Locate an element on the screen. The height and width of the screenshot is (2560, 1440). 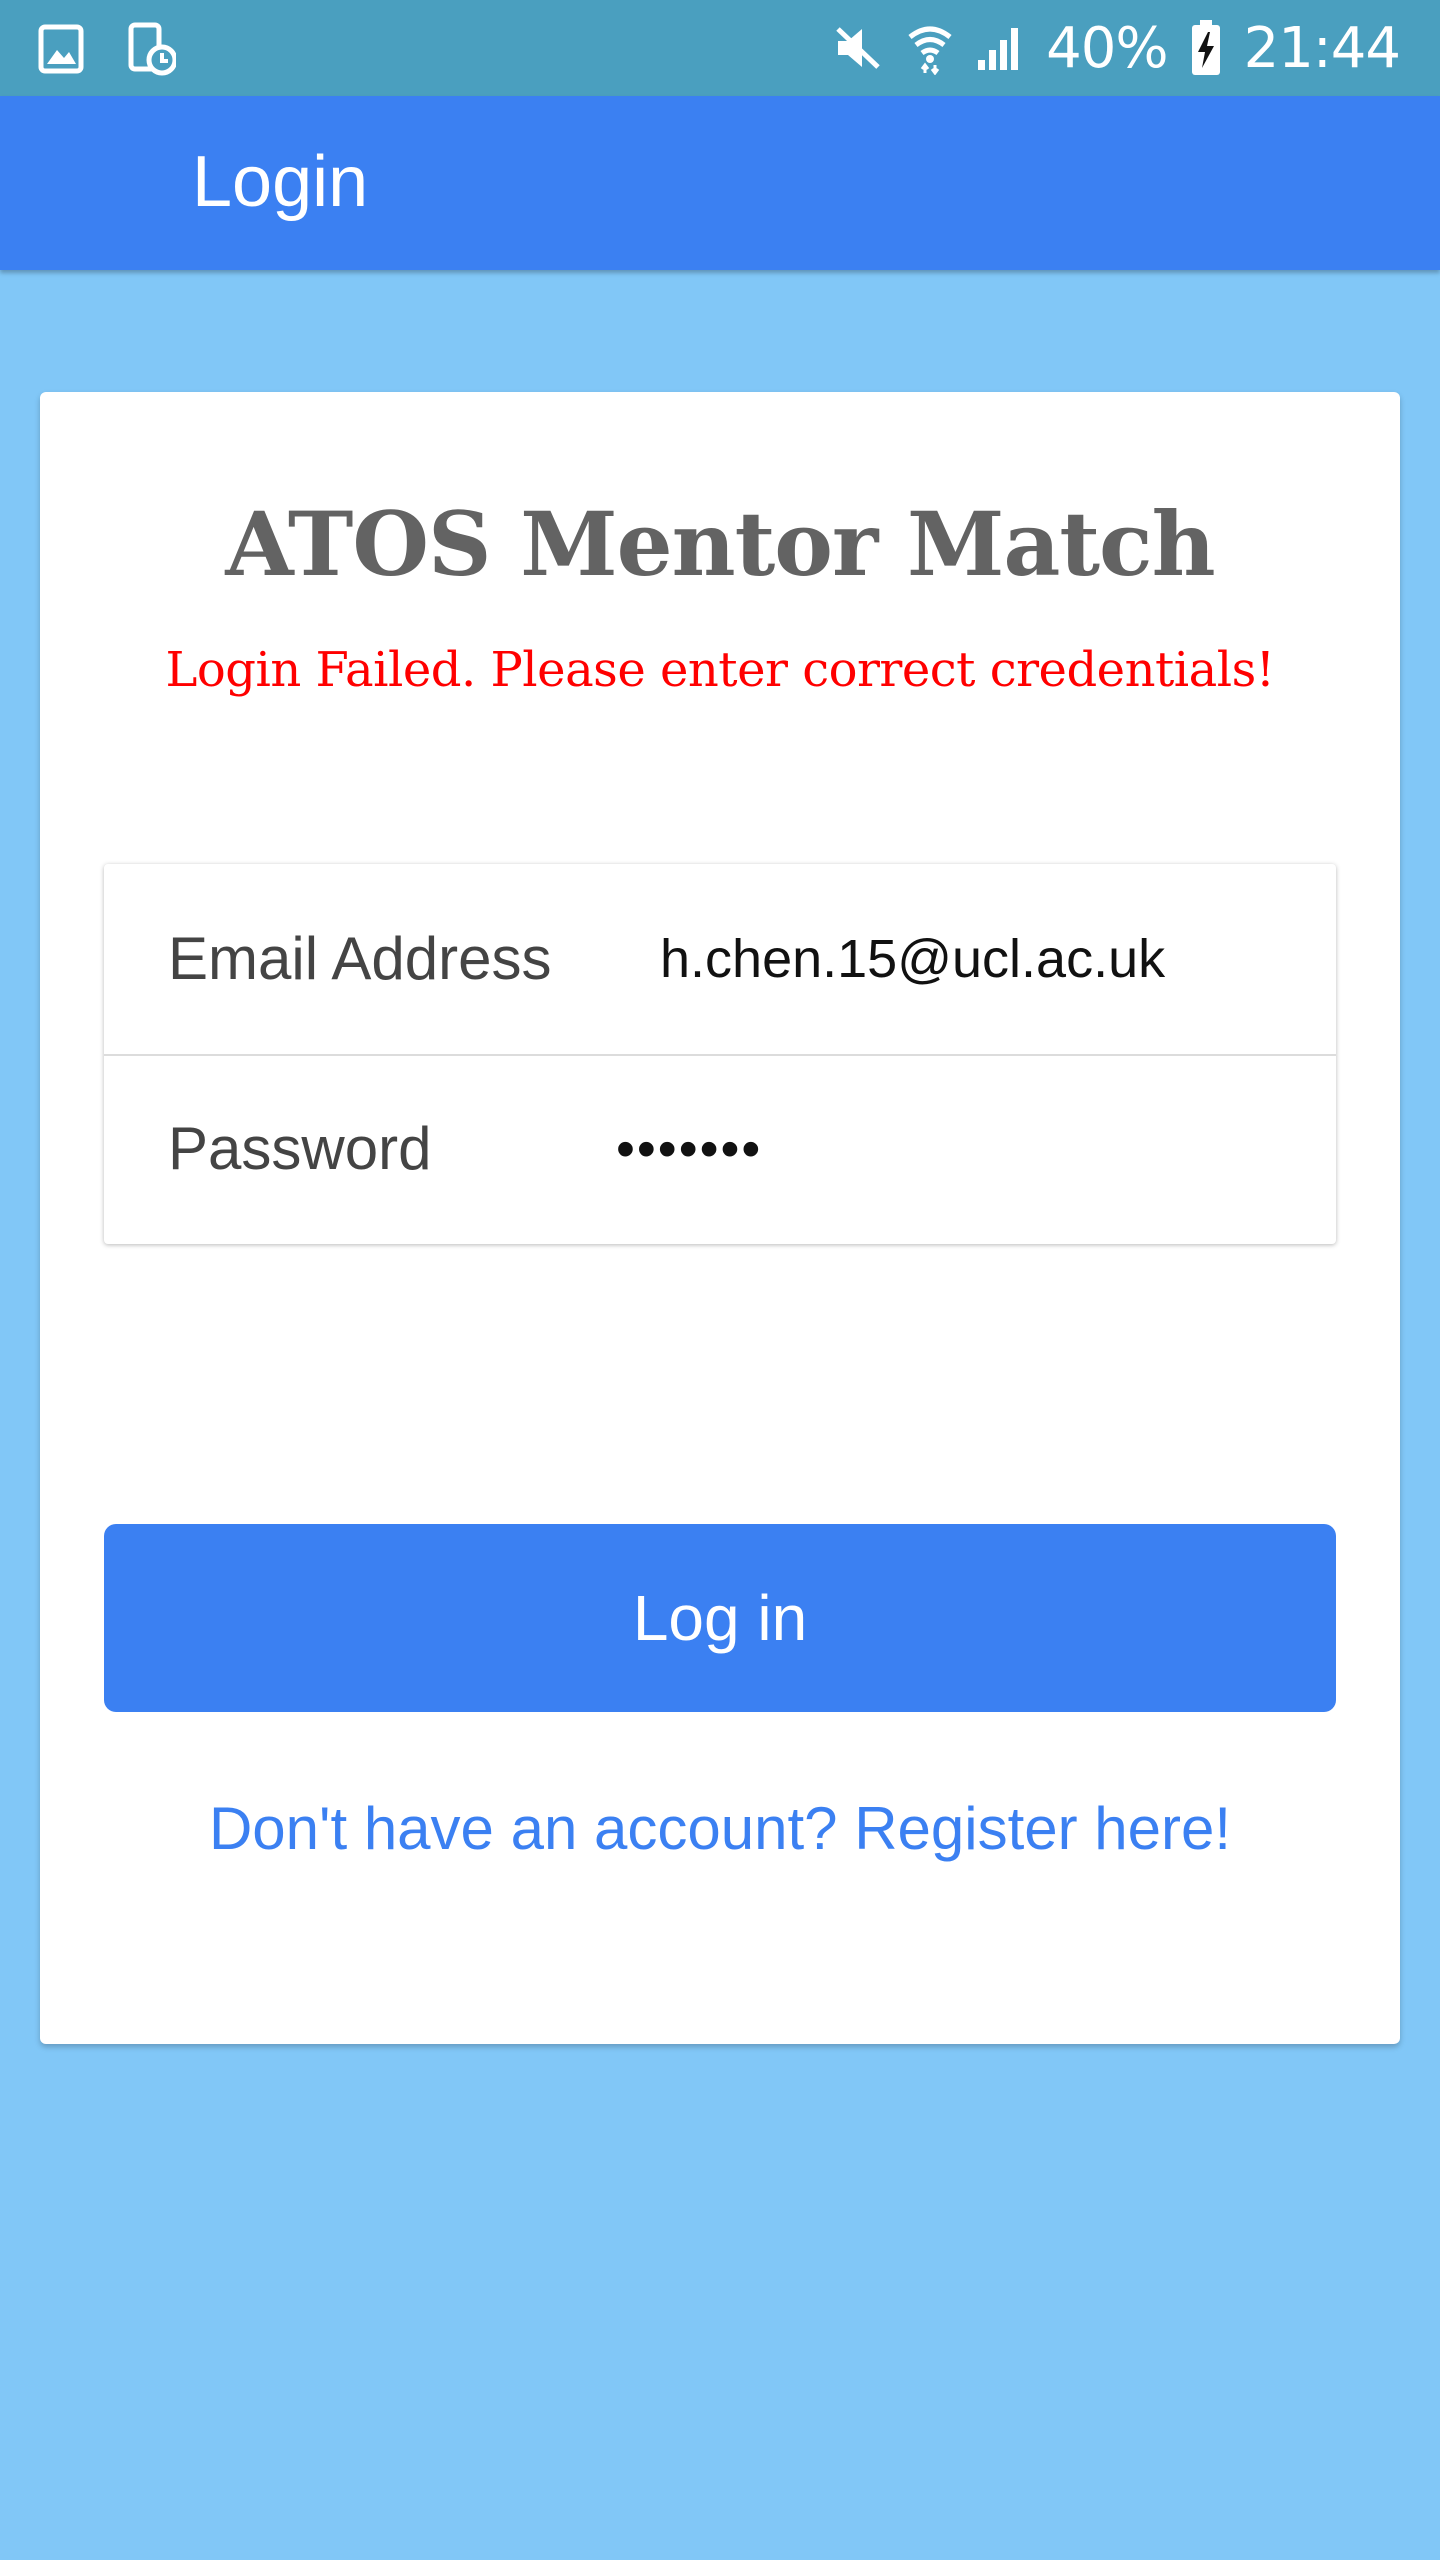
wifi-icon is located at coordinates (930, 50).